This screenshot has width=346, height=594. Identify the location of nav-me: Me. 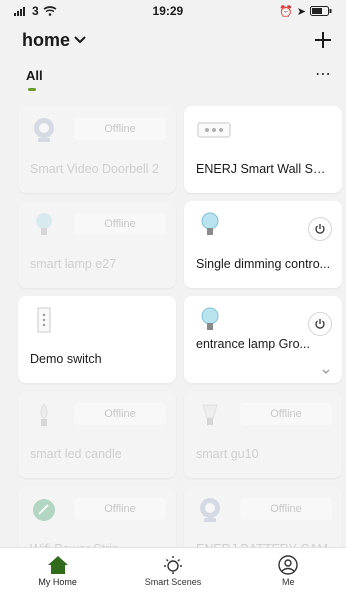
(288, 571).